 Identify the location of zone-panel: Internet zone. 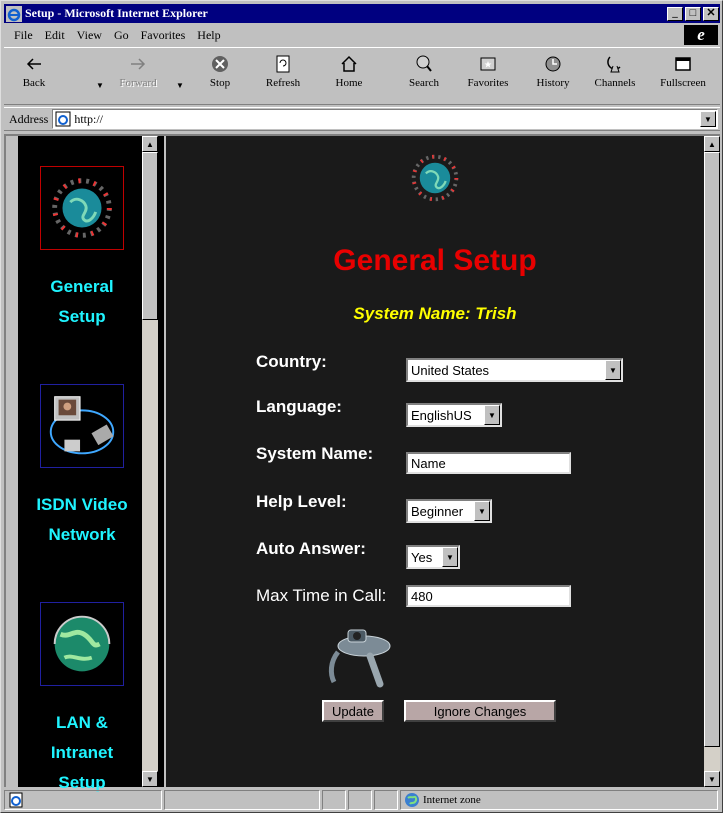
(559, 800).